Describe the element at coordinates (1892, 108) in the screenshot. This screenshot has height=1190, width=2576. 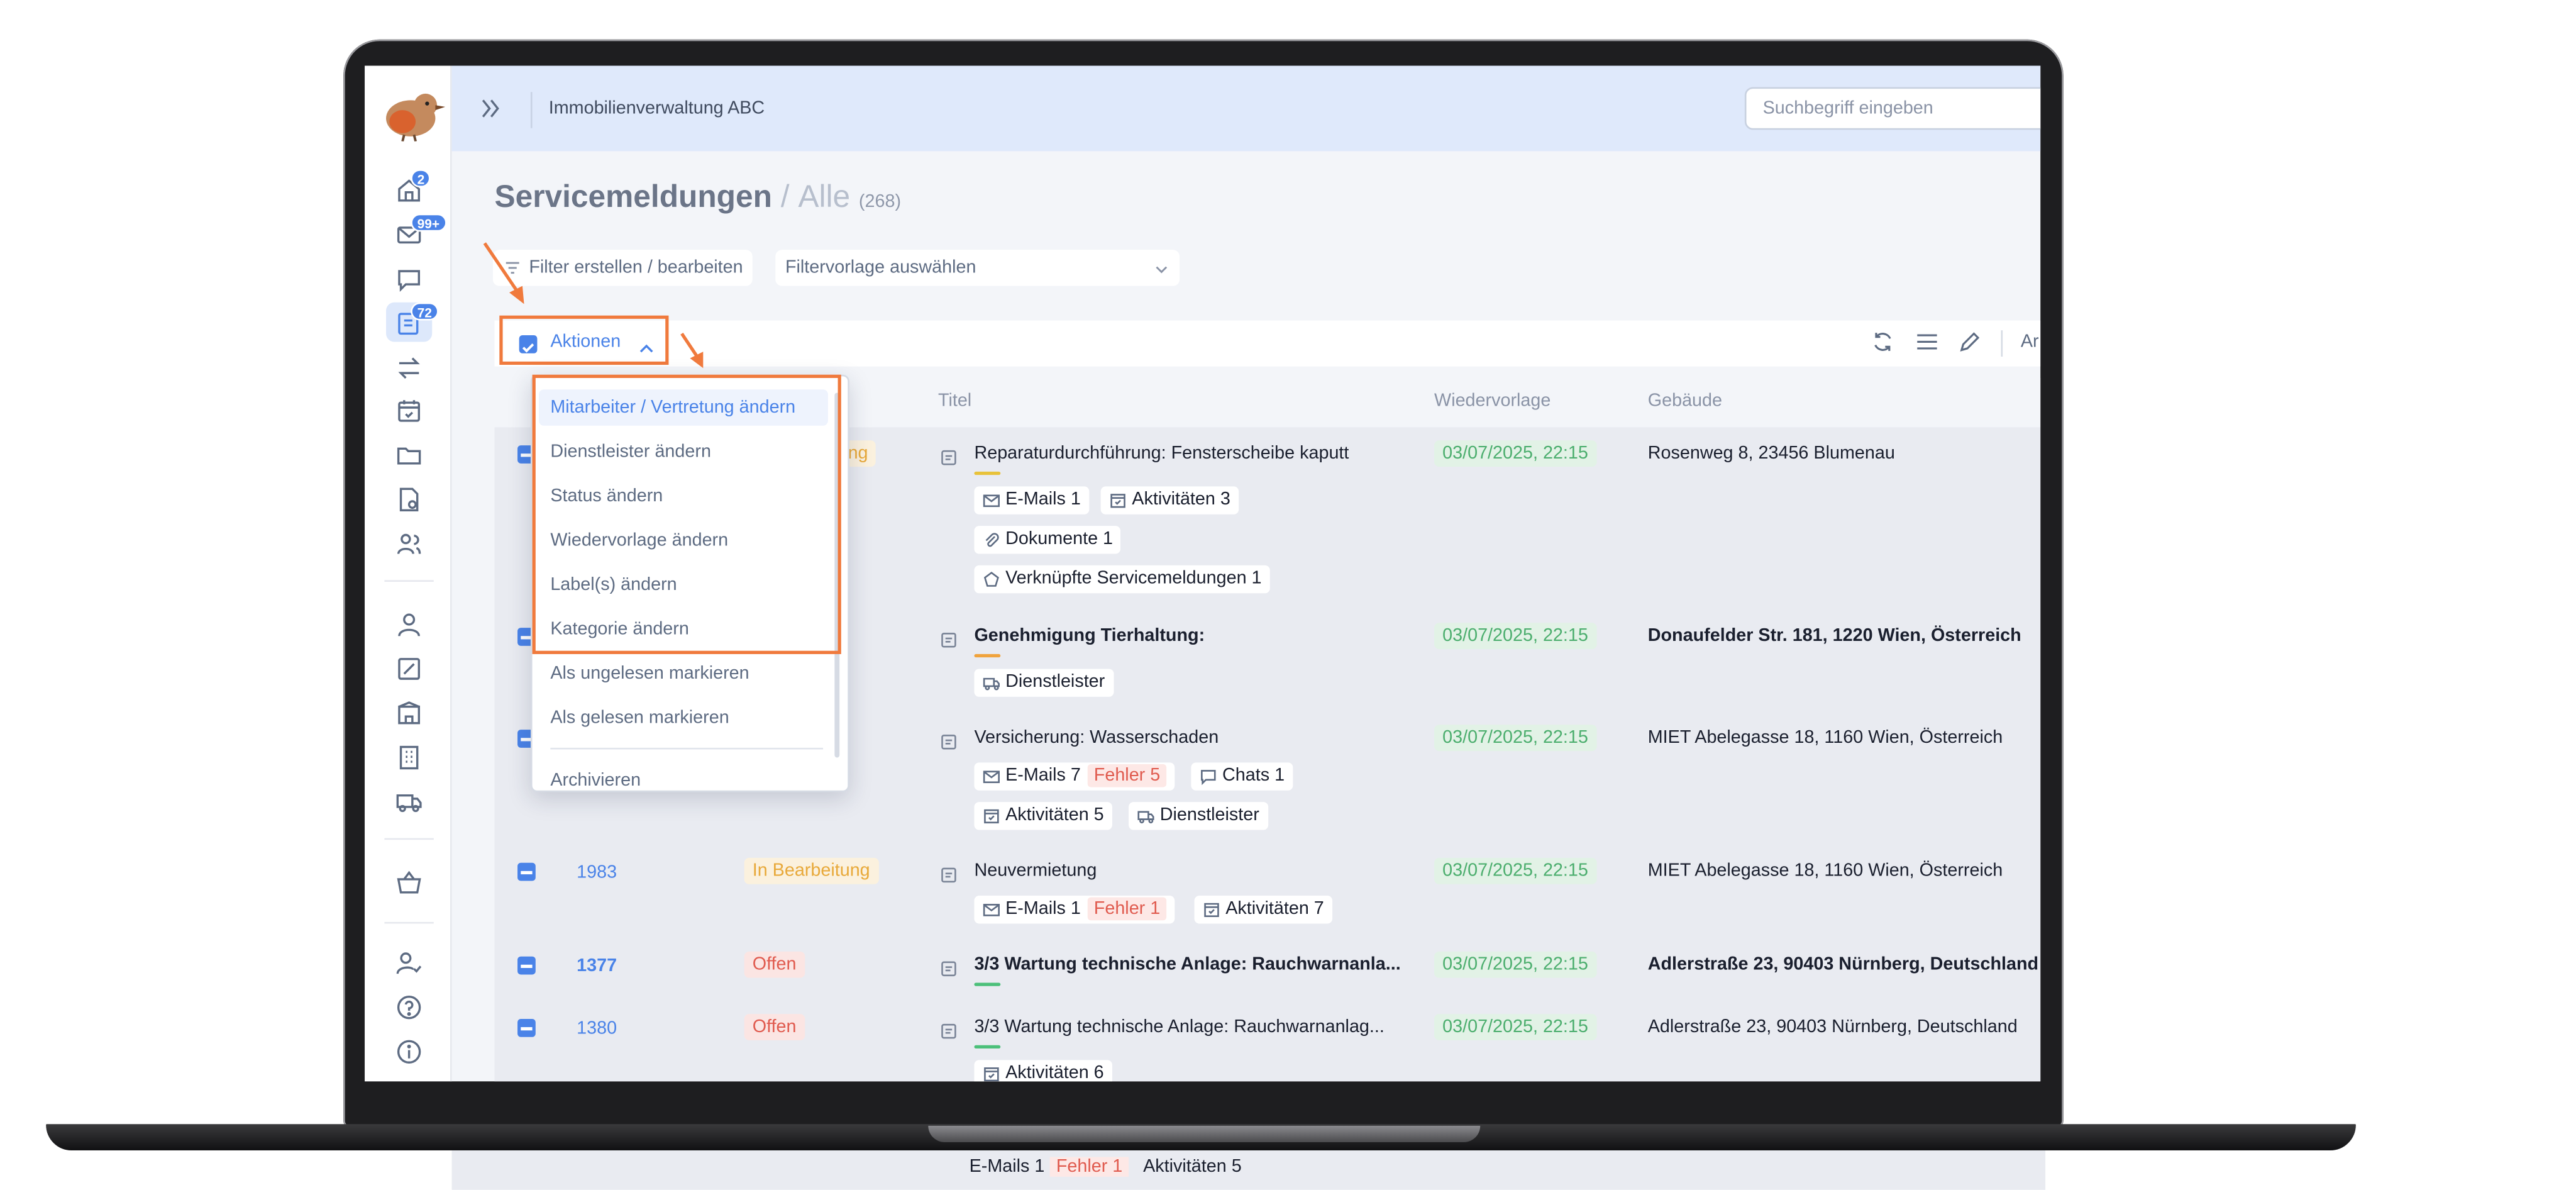
I see `search-input: Suchbegriff eingeben` at that location.